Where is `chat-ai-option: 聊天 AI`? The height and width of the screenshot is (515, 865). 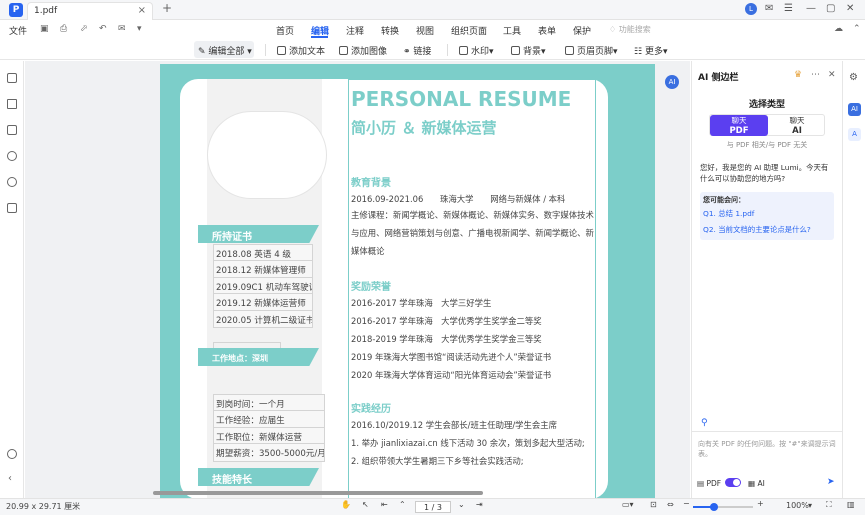
chat-ai-option: 聊天 AI is located at coordinates (797, 125).